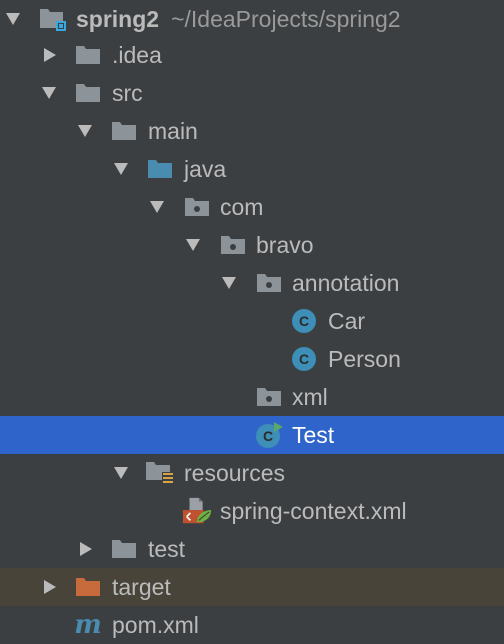  I want to click on tree-row-annotation: annotation, so click(252, 283).